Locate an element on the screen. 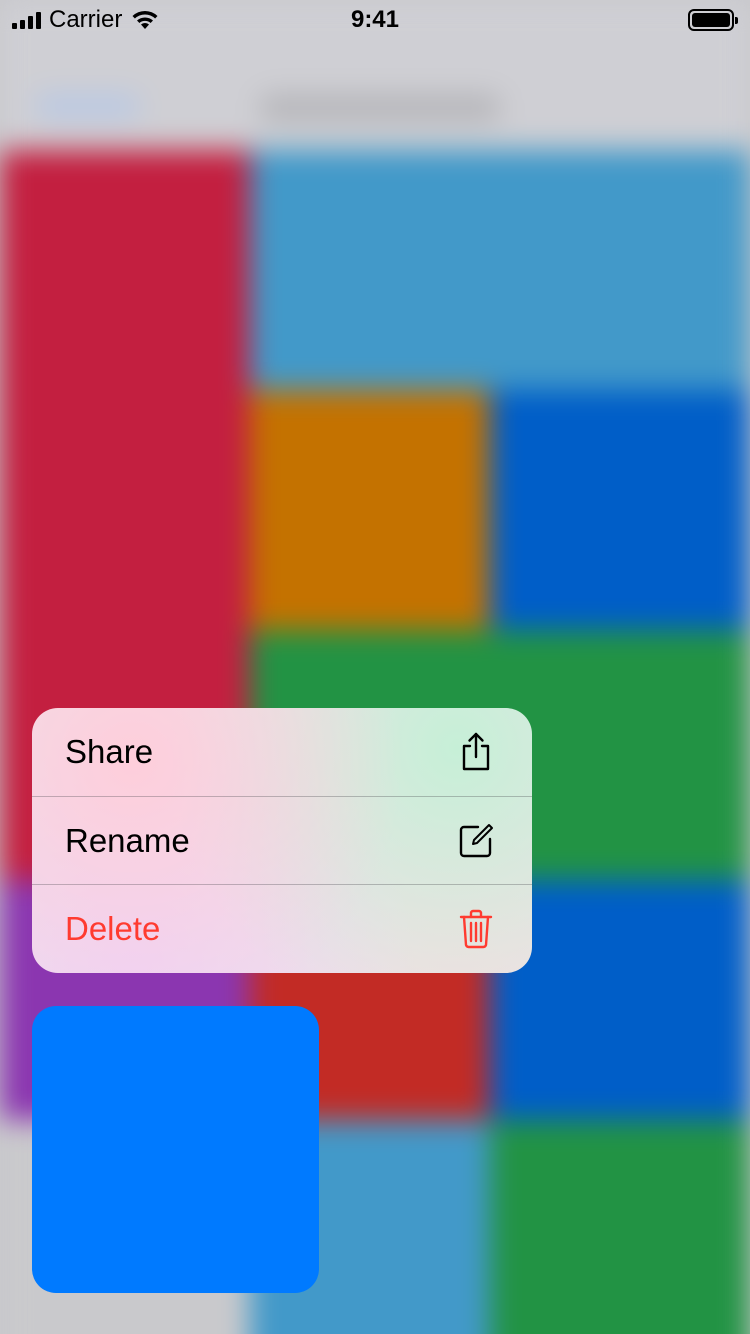 Image resolution: width=750 pixels, height=1334 pixels. compose-icon is located at coordinates (476, 841).